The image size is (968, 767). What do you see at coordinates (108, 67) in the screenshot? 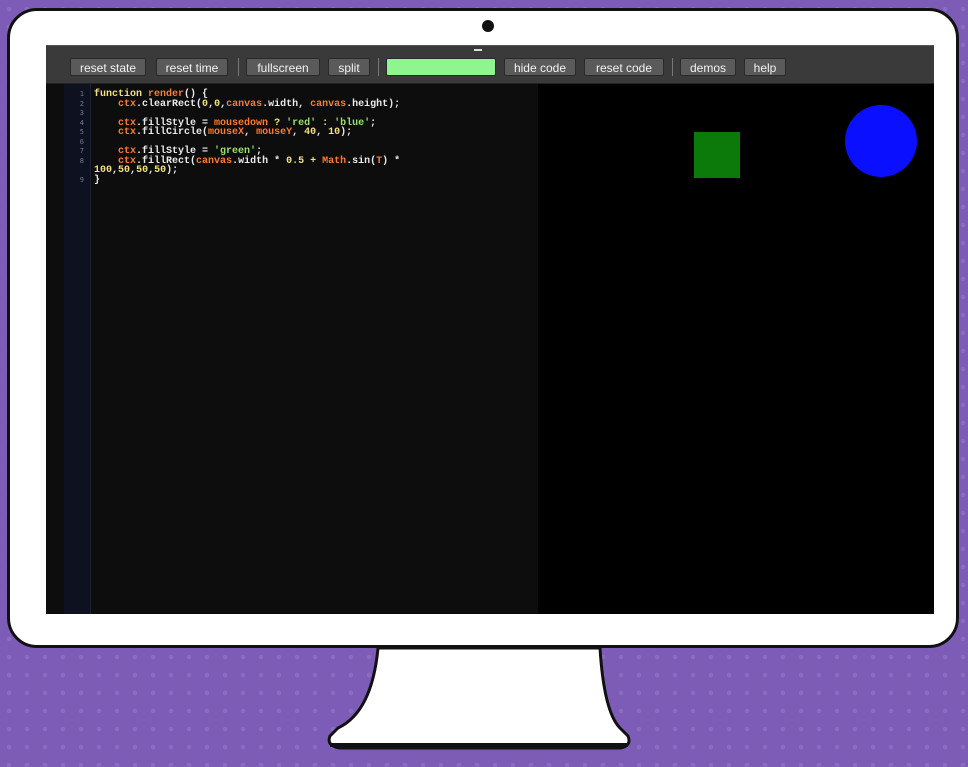
I see `reset-state-button: reset state` at bounding box center [108, 67].